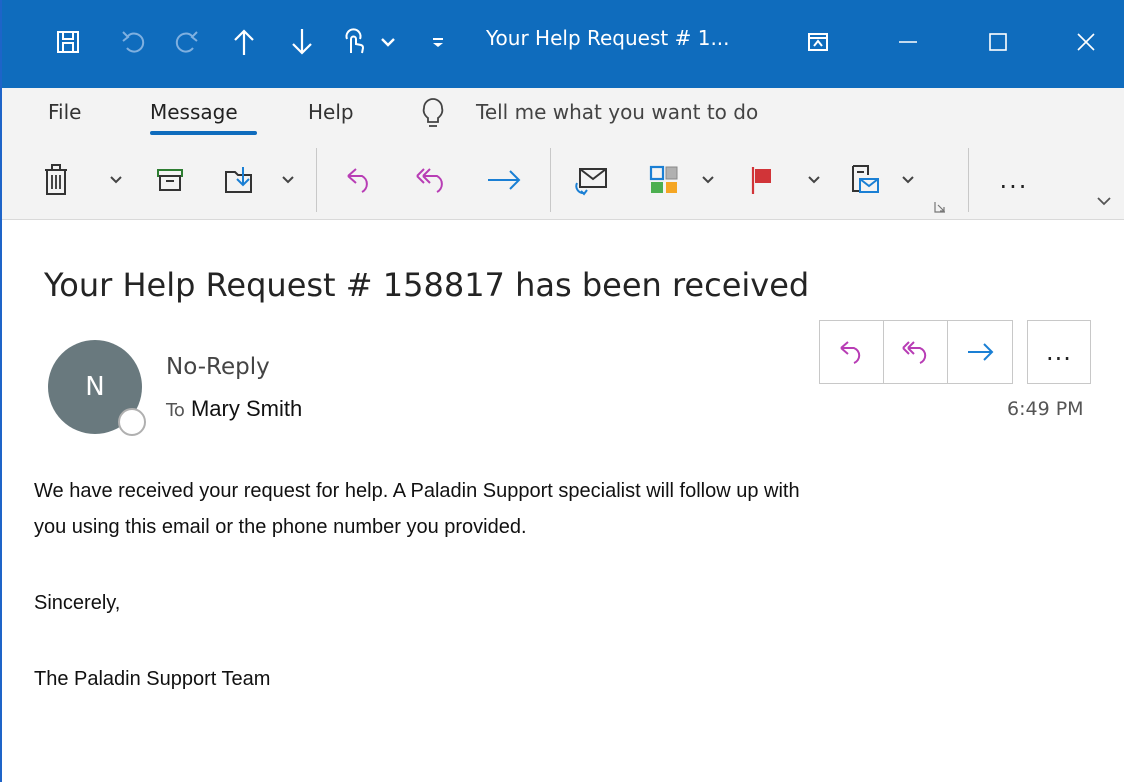 Image resolution: width=1124 pixels, height=782 pixels. Describe the element at coordinates (908, 180) in the screenshot. I see `onenote-dropdown-chevron-icon` at that location.